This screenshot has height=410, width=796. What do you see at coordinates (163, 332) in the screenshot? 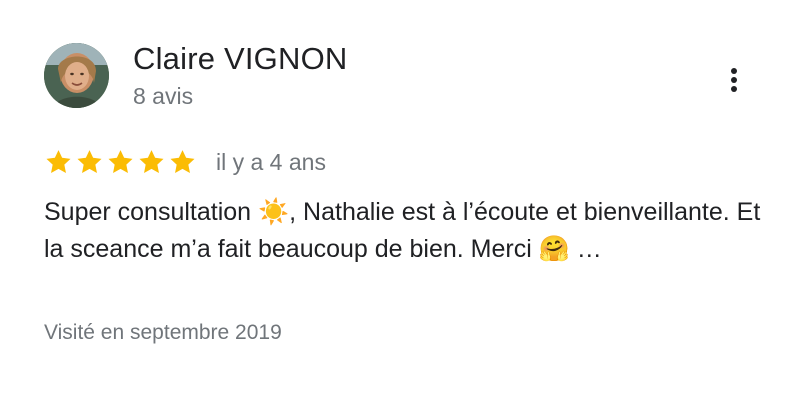
I see `visited-date: Visité en septembre 2019` at bounding box center [163, 332].